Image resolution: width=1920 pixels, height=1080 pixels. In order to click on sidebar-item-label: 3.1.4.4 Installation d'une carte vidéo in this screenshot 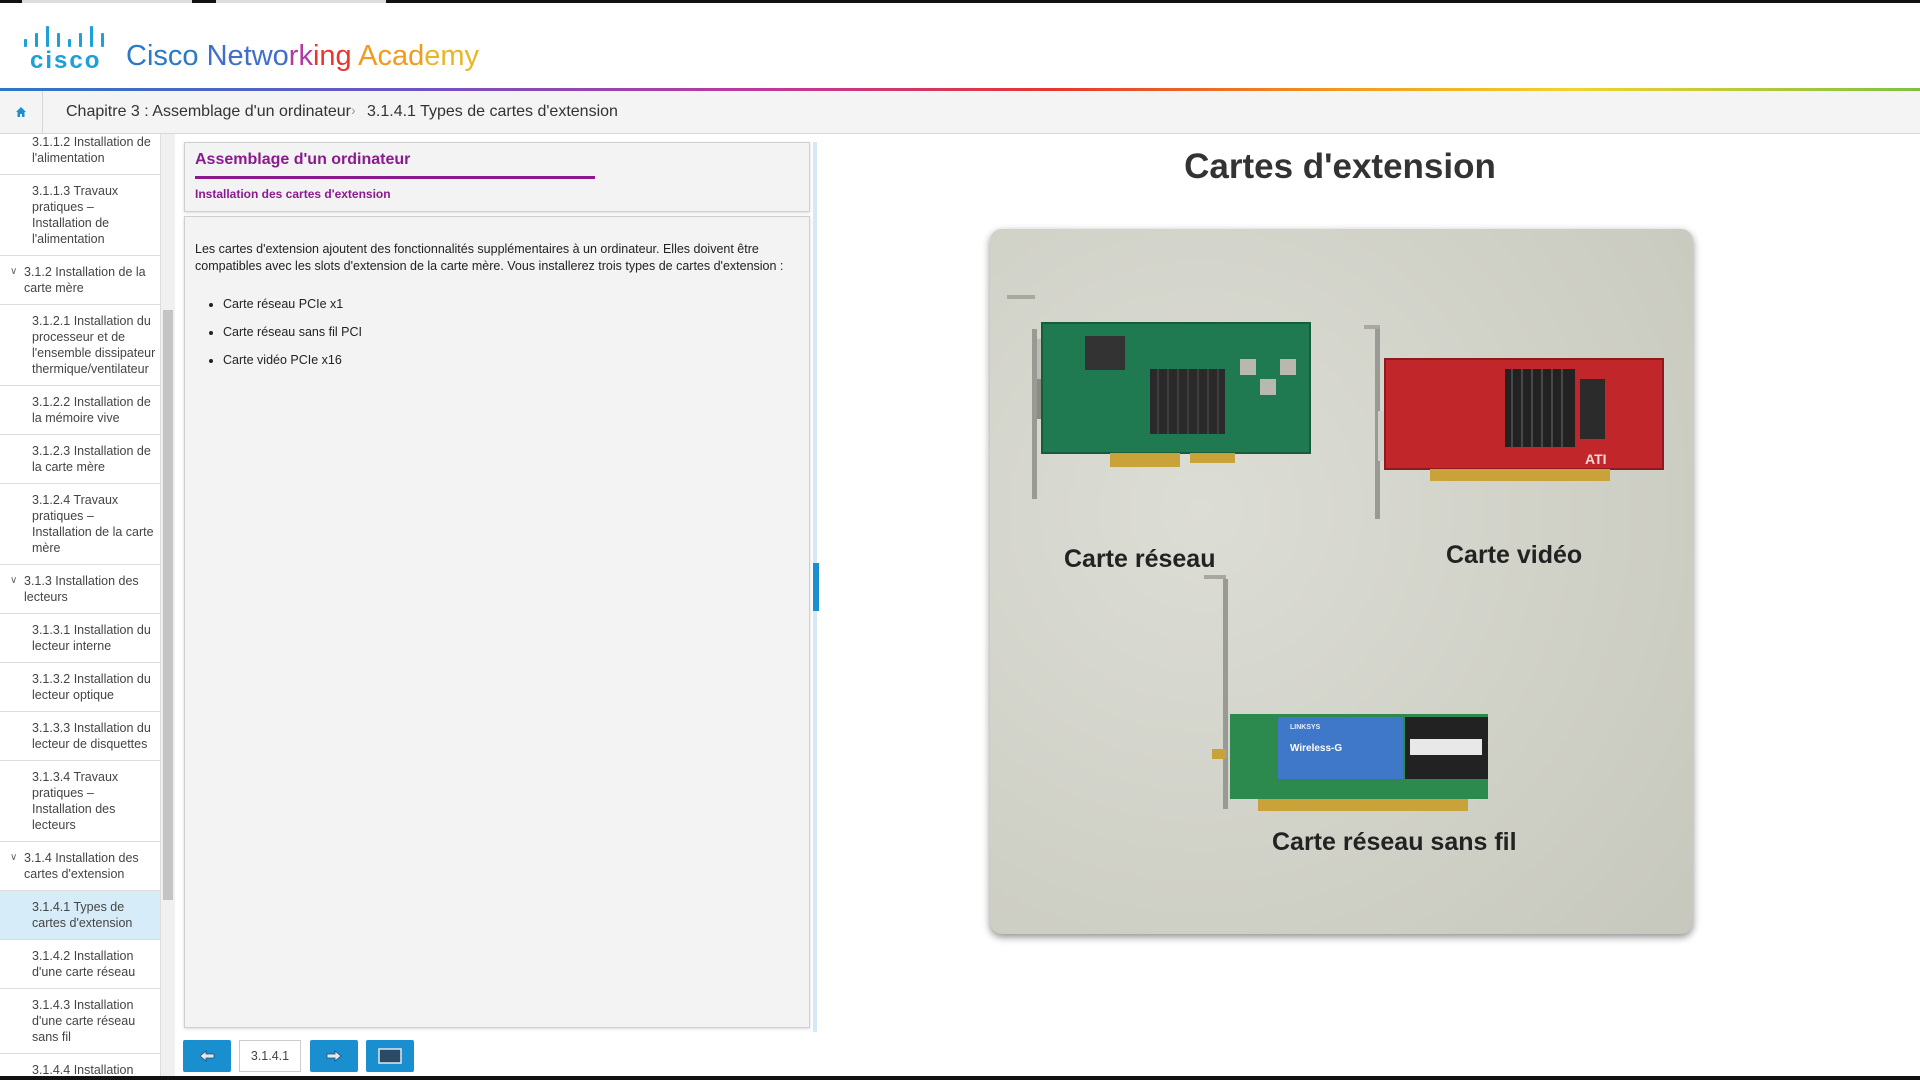, I will do `click(83, 1069)`.